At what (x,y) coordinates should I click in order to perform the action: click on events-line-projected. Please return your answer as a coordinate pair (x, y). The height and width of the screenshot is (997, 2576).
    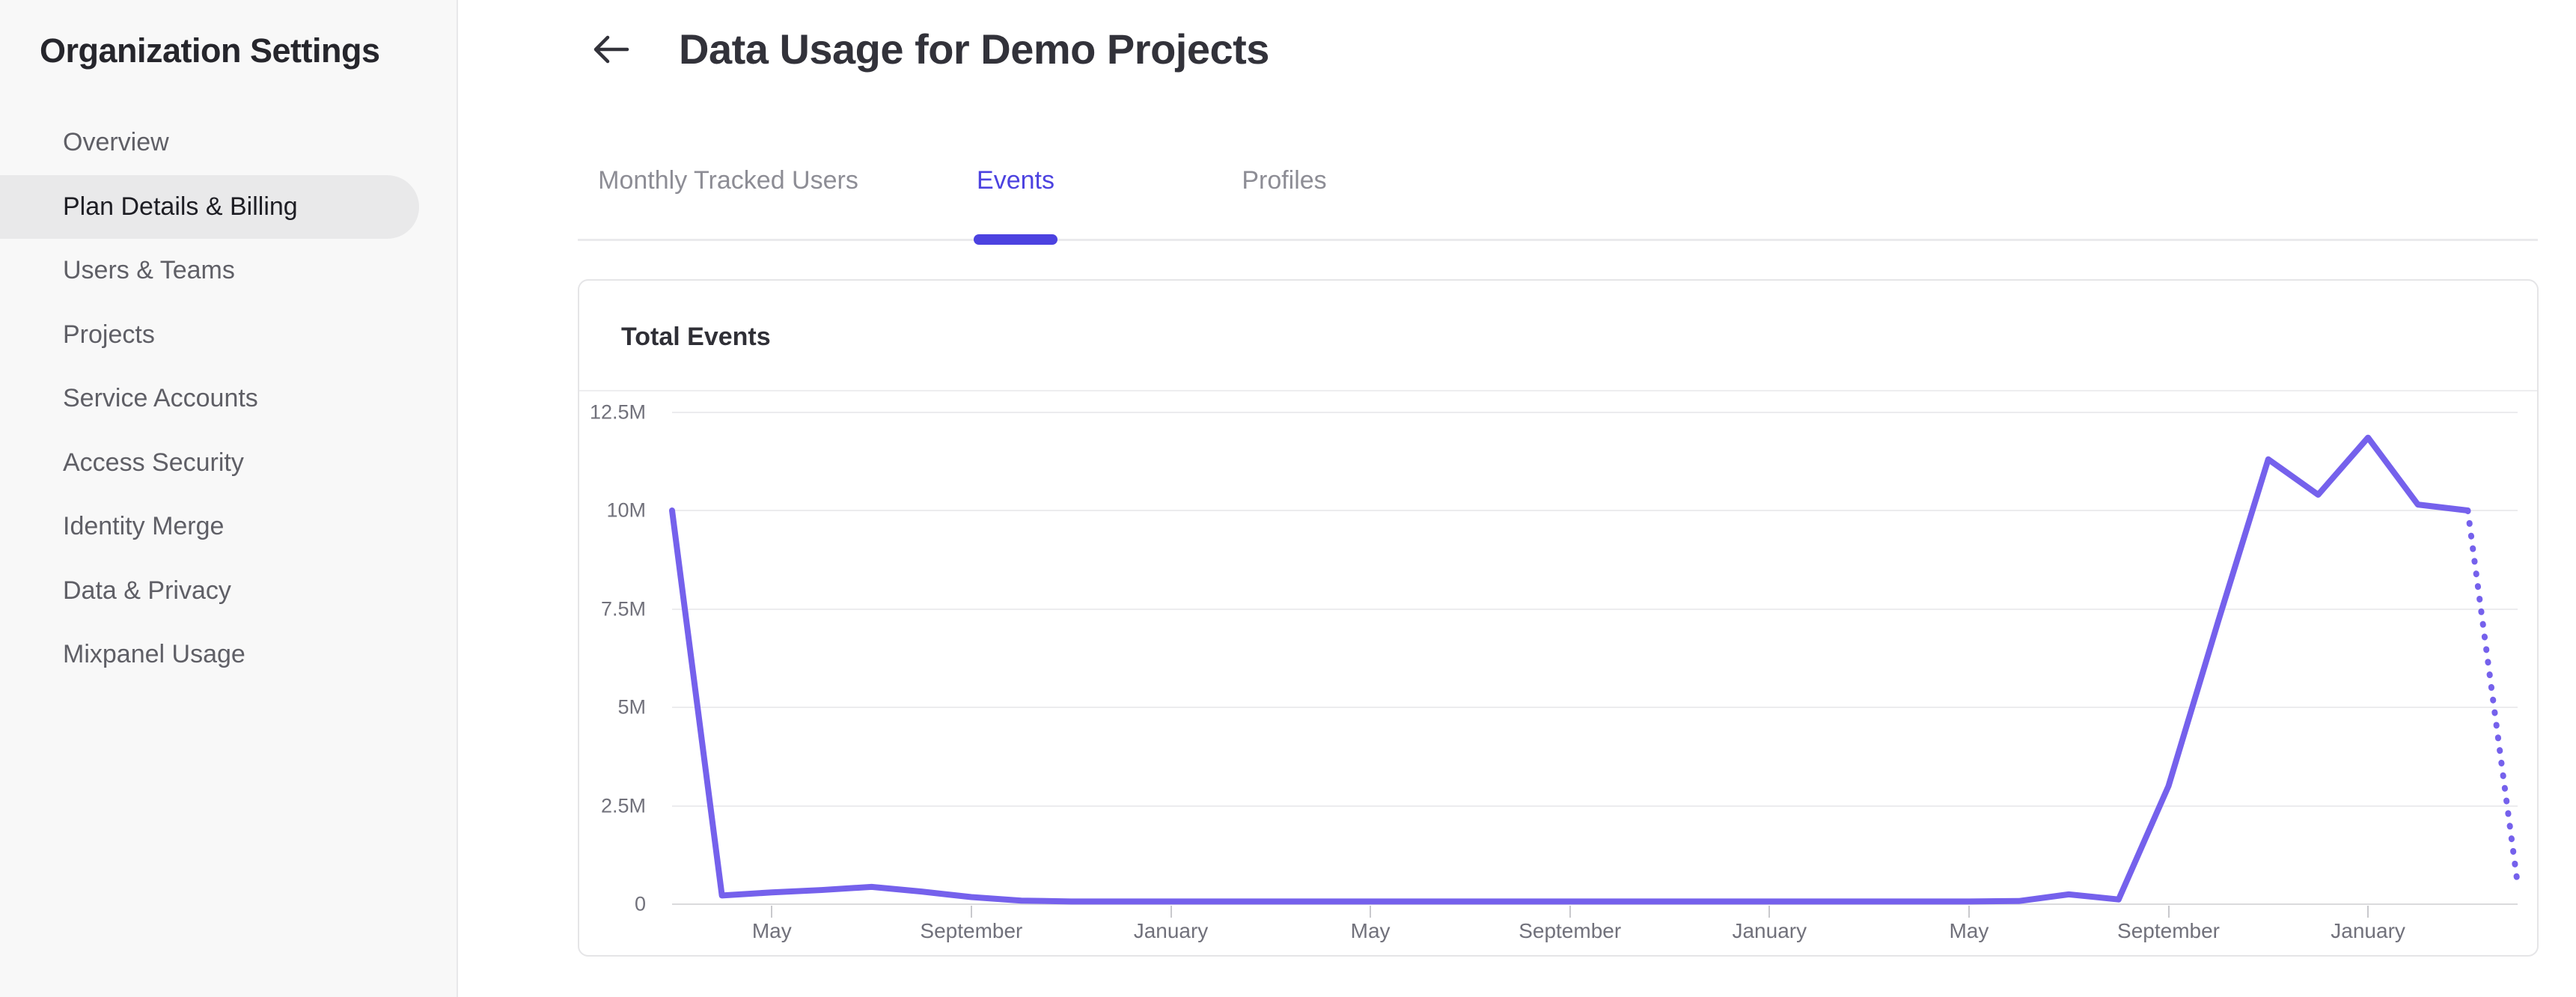
    Looking at the image, I should click on (2492, 698).